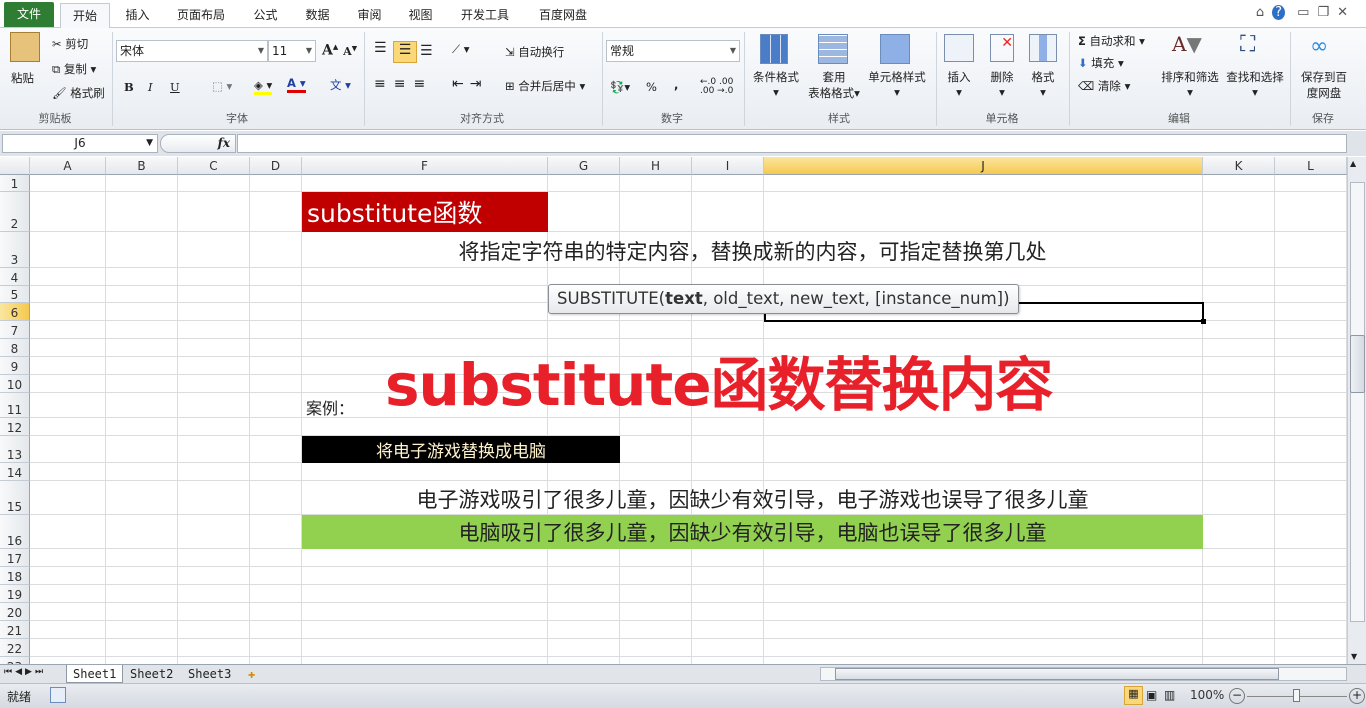 The image size is (1366, 708). I want to click on tab-home: 开始, so click(85, 15).